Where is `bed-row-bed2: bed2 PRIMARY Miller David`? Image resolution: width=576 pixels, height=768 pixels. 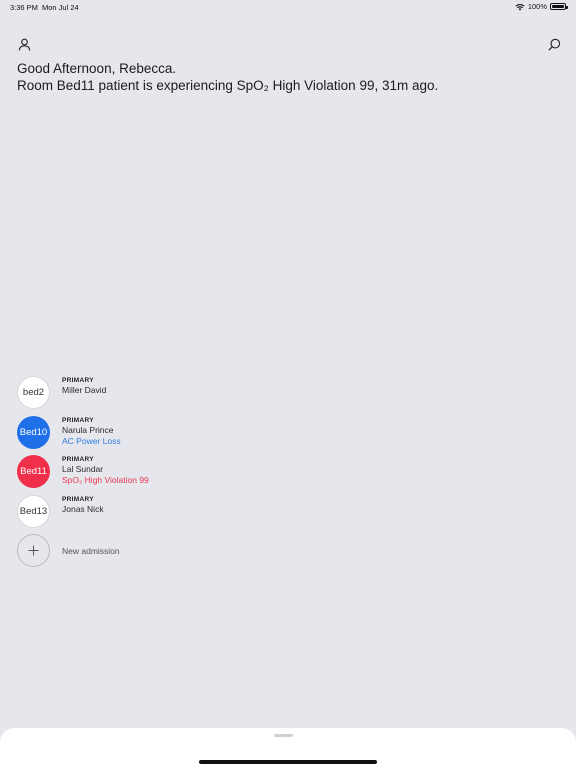 bed-row-bed2: bed2 PRIMARY Miller David is located at coordinates (167, 392).